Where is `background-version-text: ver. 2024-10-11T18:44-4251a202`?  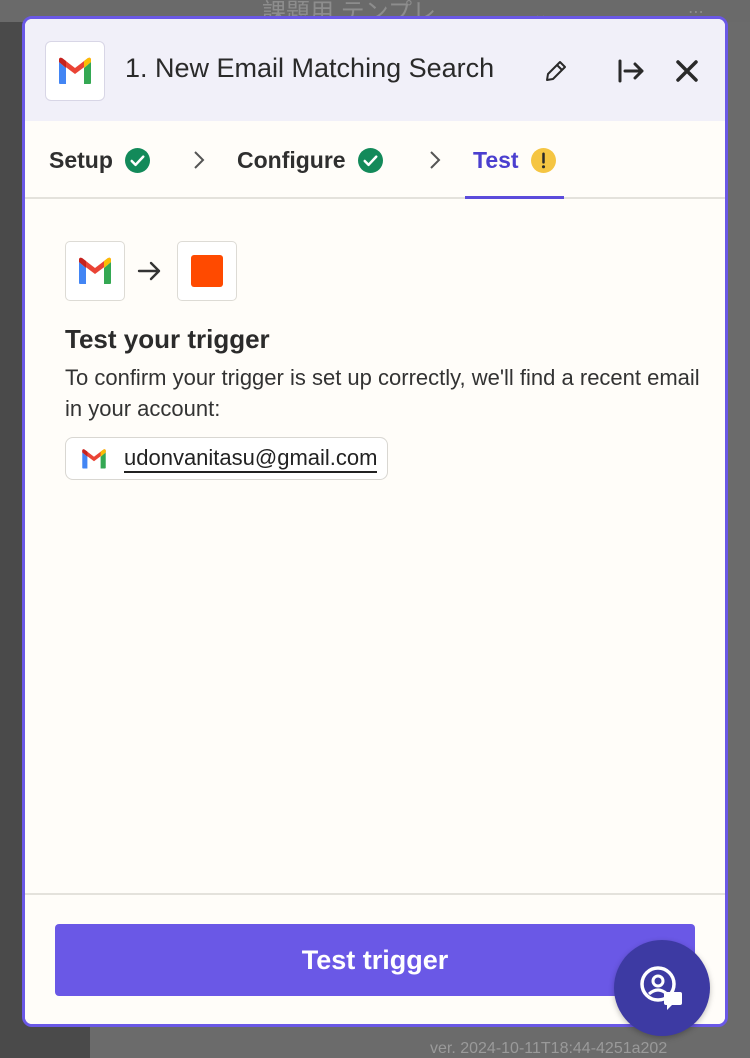 background-version-text: ver. 2024-10-11T18:44-4251a202 is located at coordinates (549, 1048).